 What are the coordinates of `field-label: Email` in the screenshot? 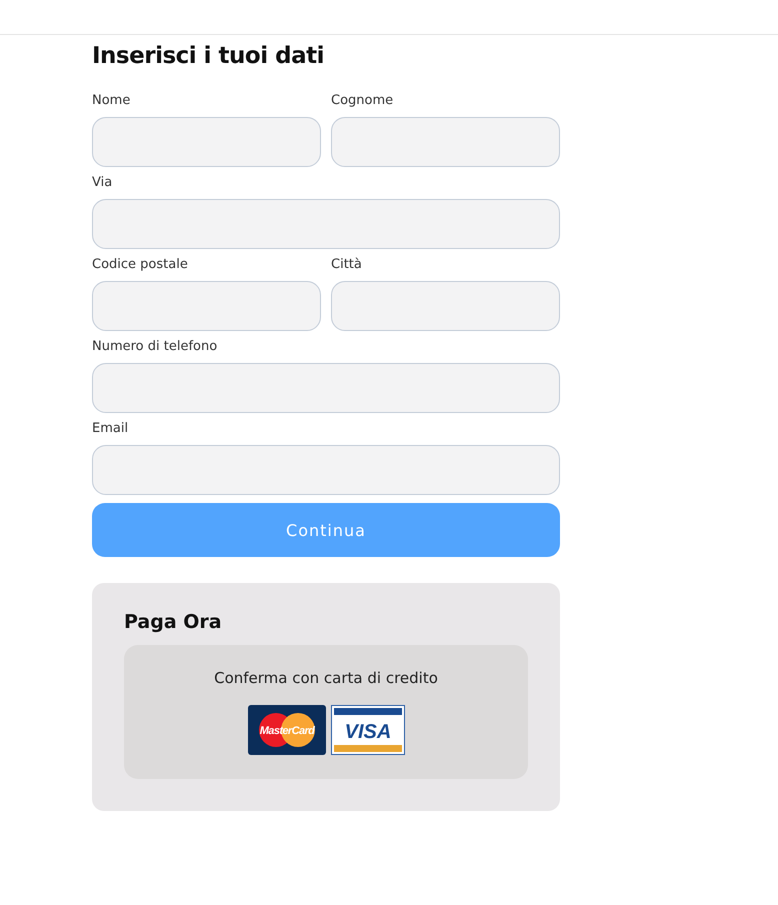 It's located at (111, 429).